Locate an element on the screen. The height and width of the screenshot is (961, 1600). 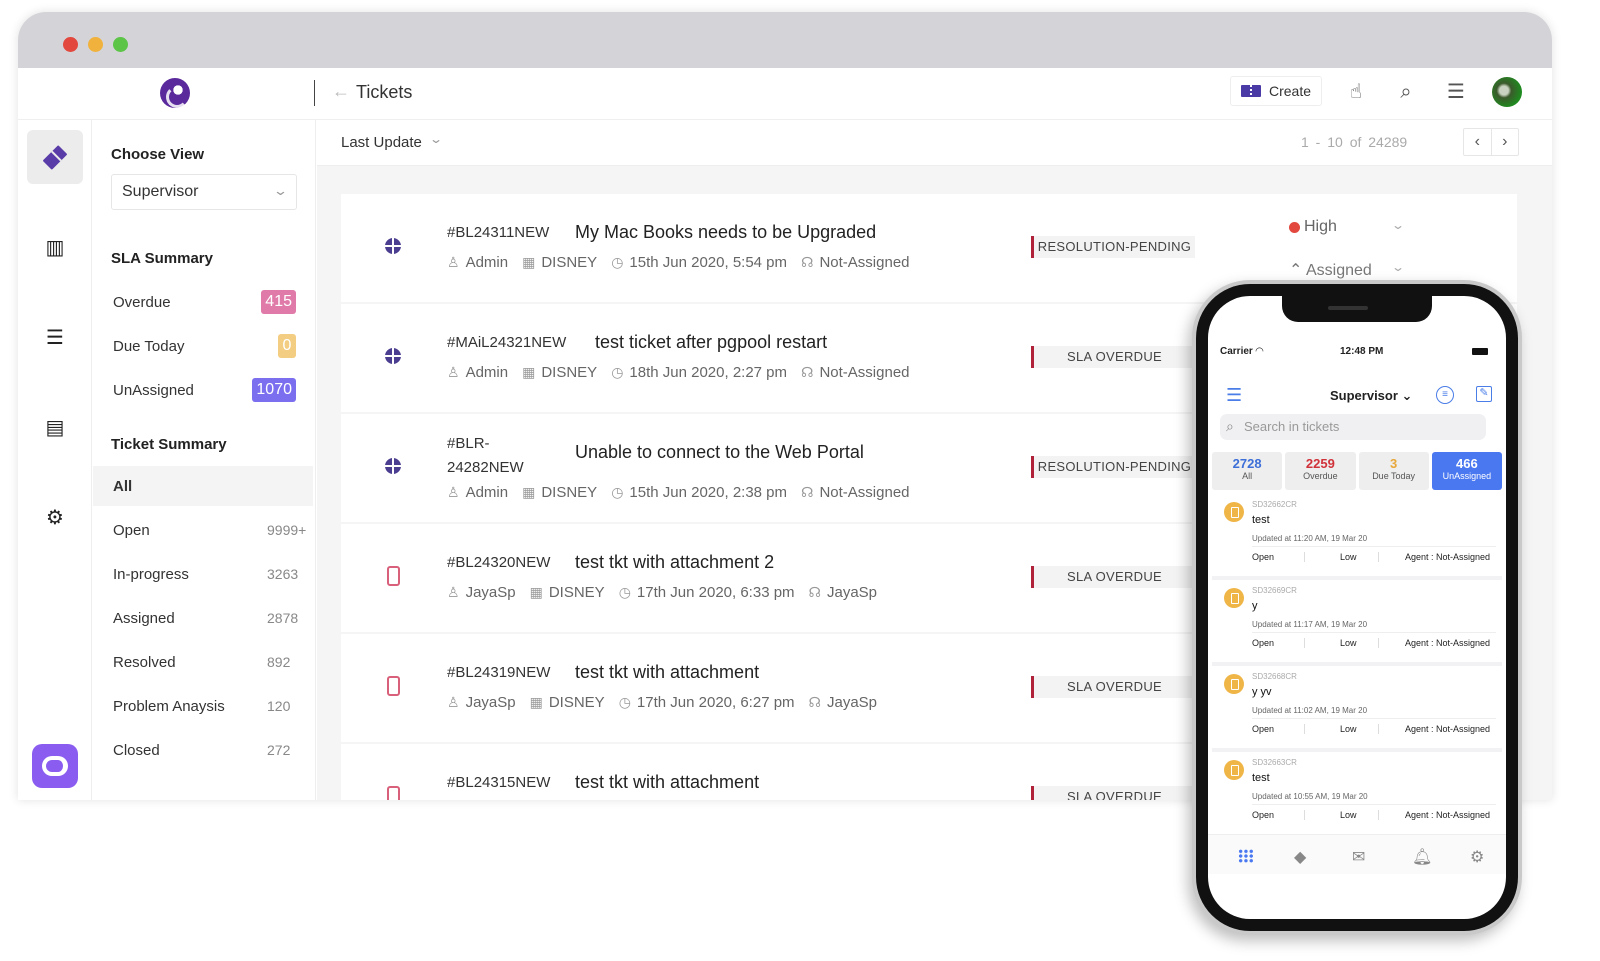
ticket-subject: test ticket after pgpool restart is located at coordinates (711, 342).